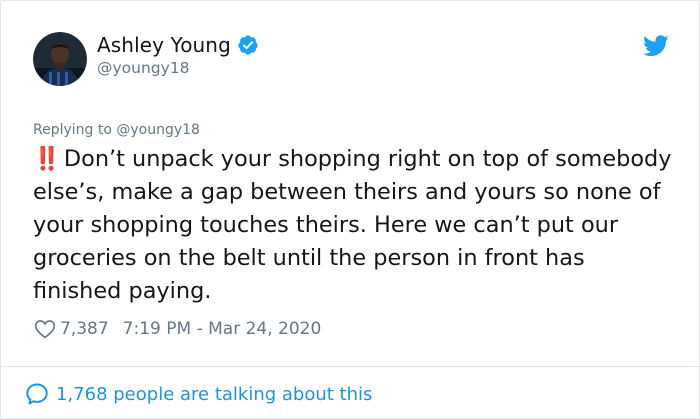 Image resolution: width=700 pixels, height=419 pixels. I want to click on conversation-label: 1,768 people are talking about this, so click(214, 394).